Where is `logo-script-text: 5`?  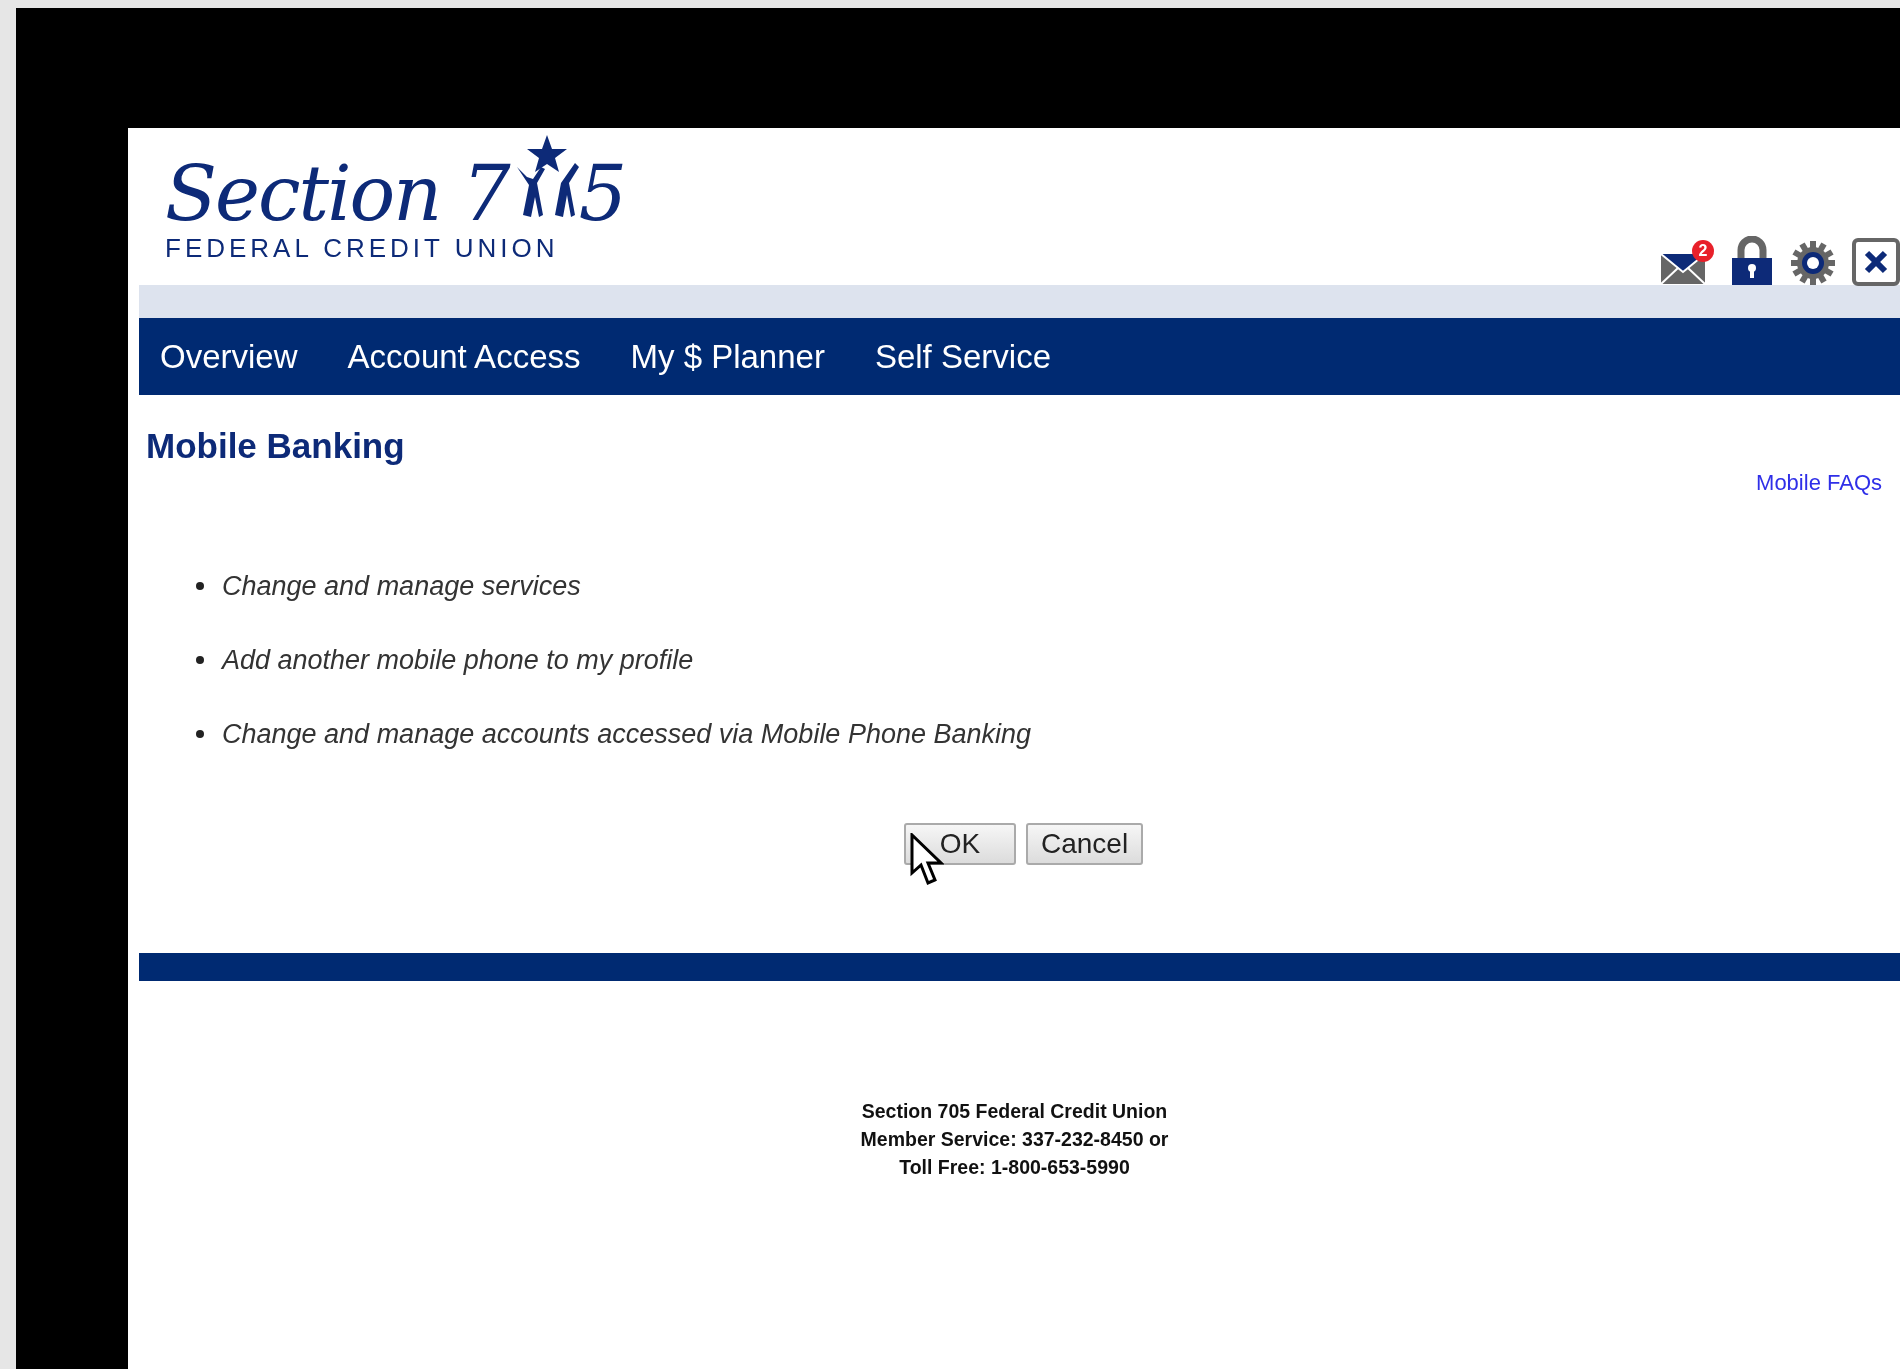 logo-script-text: 5 is located at coordinates (602, 194).